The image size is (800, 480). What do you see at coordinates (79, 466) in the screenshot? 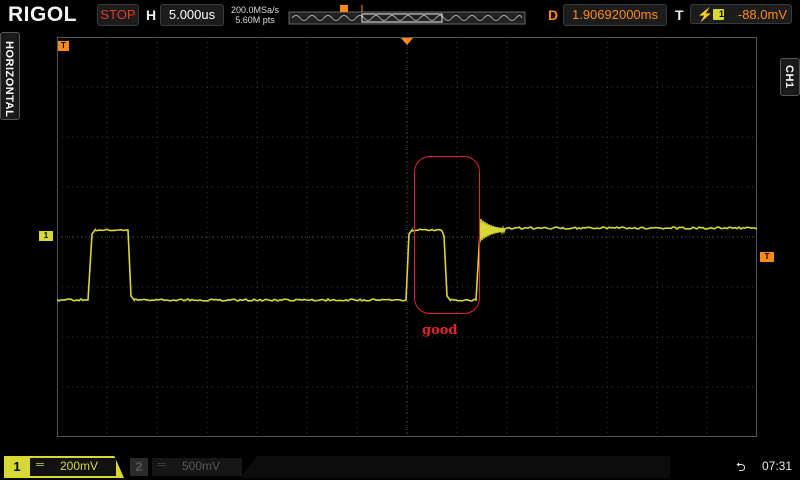
I see `ch1-scale: 200mV` at bounding box center [79, 466].